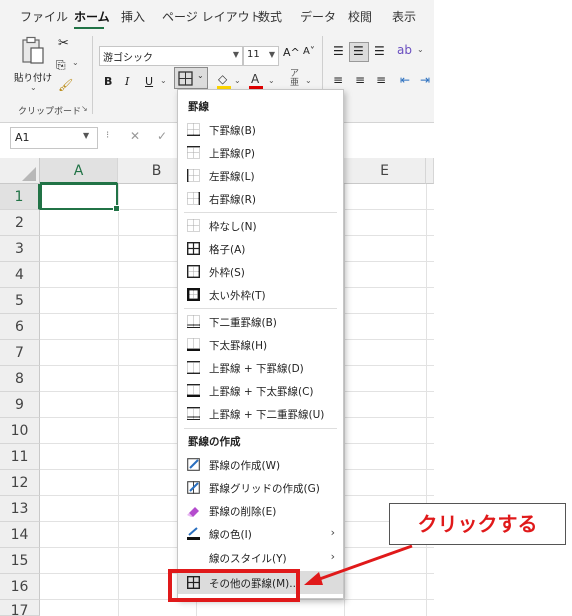 The width and height of the screenshot is (572, 616). I want to click on phonetic-dropdown-icon: ⌄, so click(308, 80).